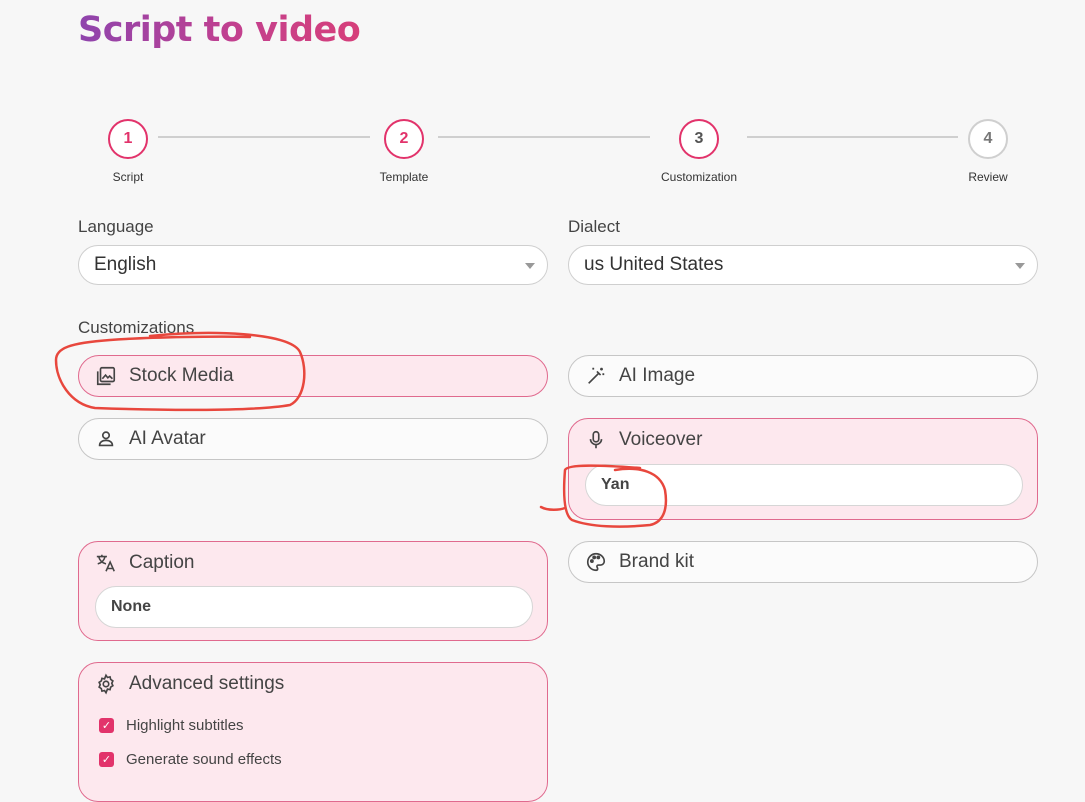 The width and height of the screenshot is (1085, 802). What do you see at coordinates (313, 376) in the screenshot?
I see `stock-media-option: Stock Media` at bounding box center [313, 376].